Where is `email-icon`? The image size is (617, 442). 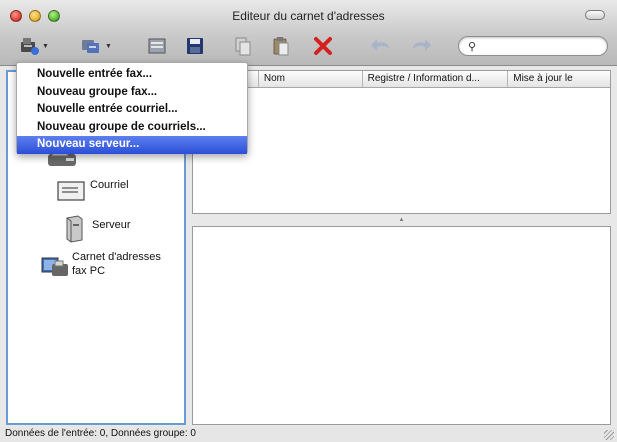 email-icon is located at coordinates (71, 191).